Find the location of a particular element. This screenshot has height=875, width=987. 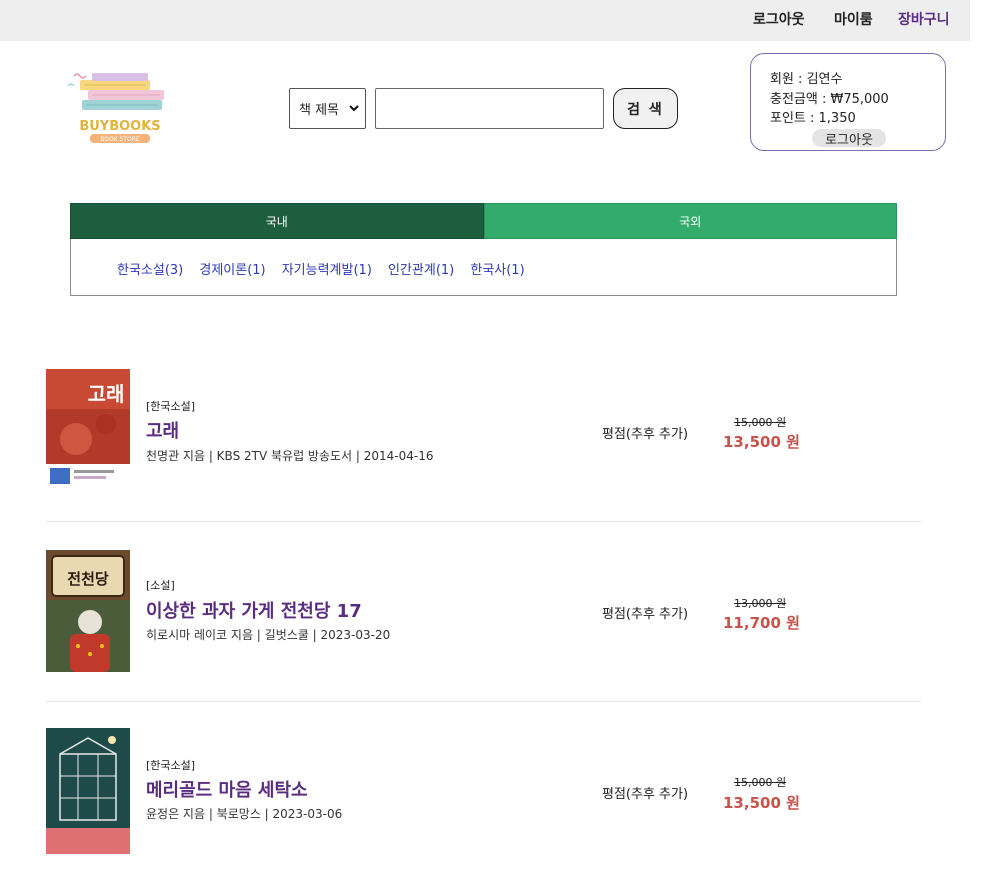

subcategory-economics: 경제이론(1) is located at coordinates (232, 268).